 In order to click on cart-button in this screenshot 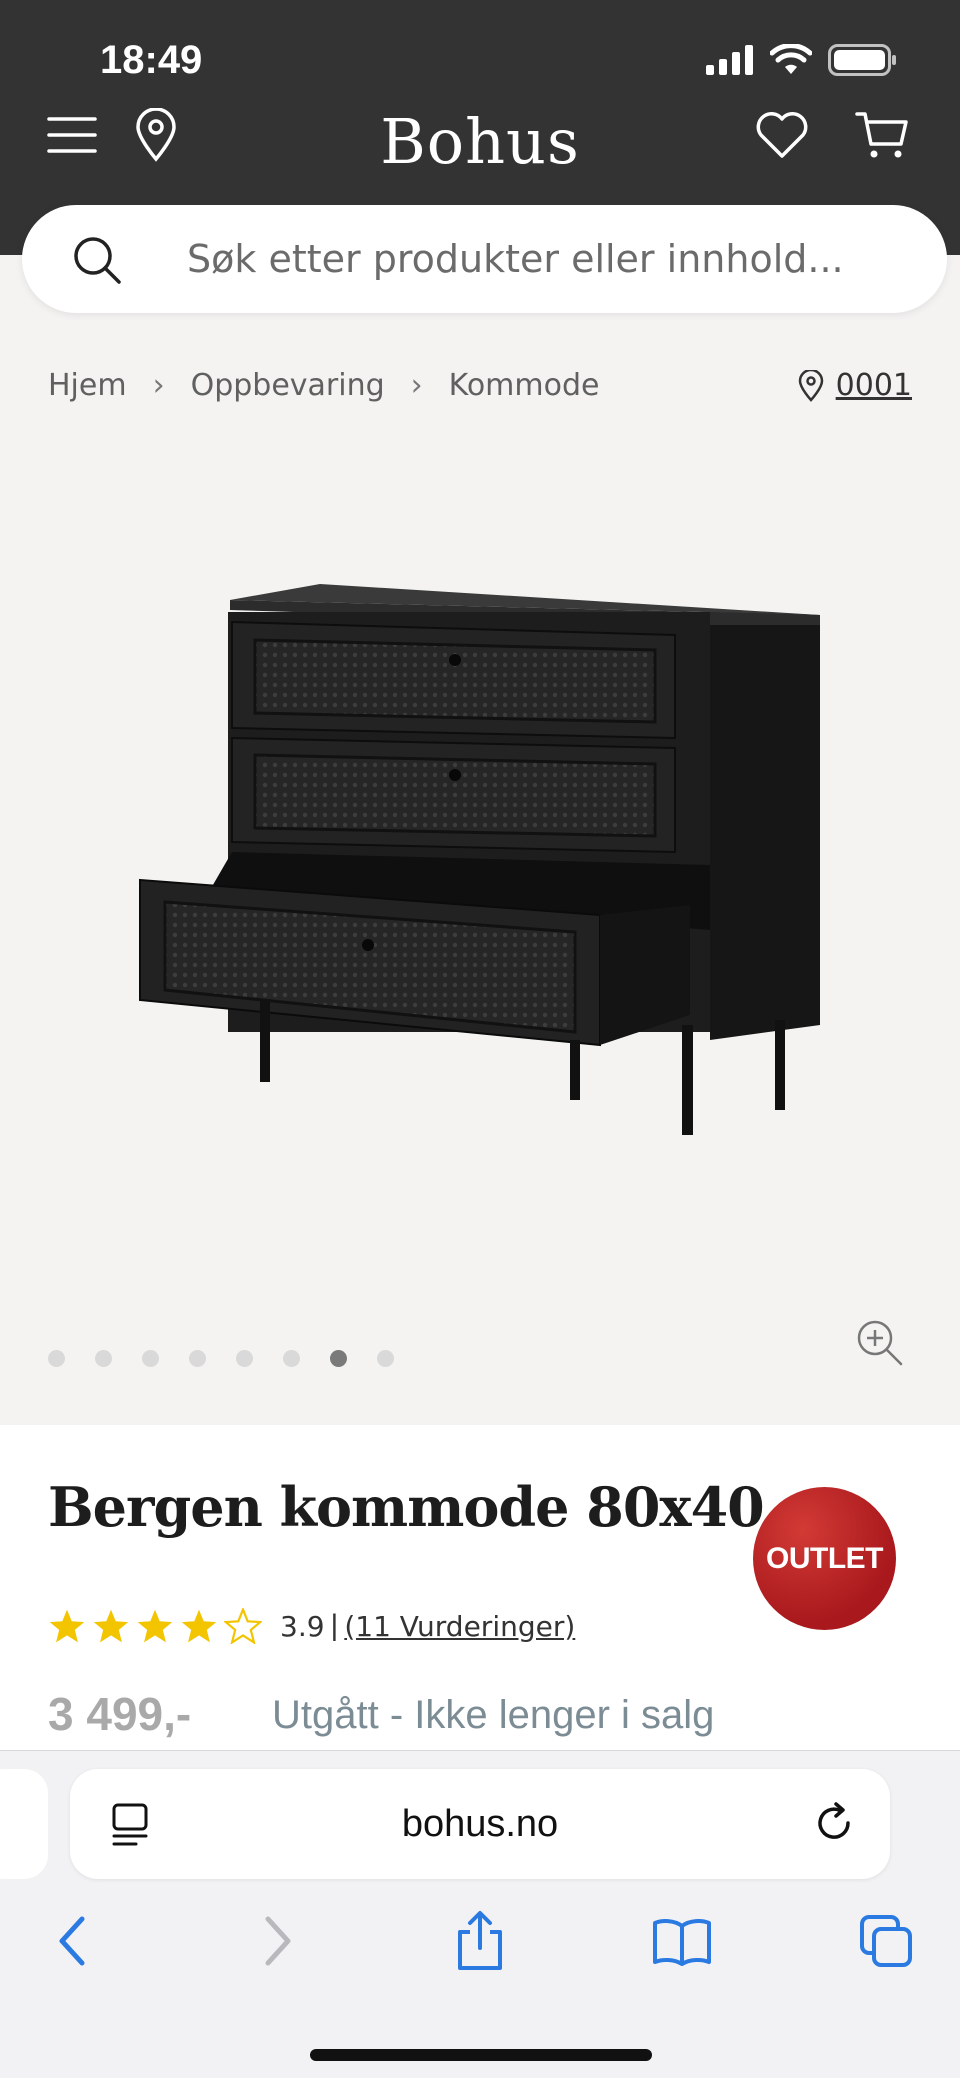, I will do `click(882, 135)`.